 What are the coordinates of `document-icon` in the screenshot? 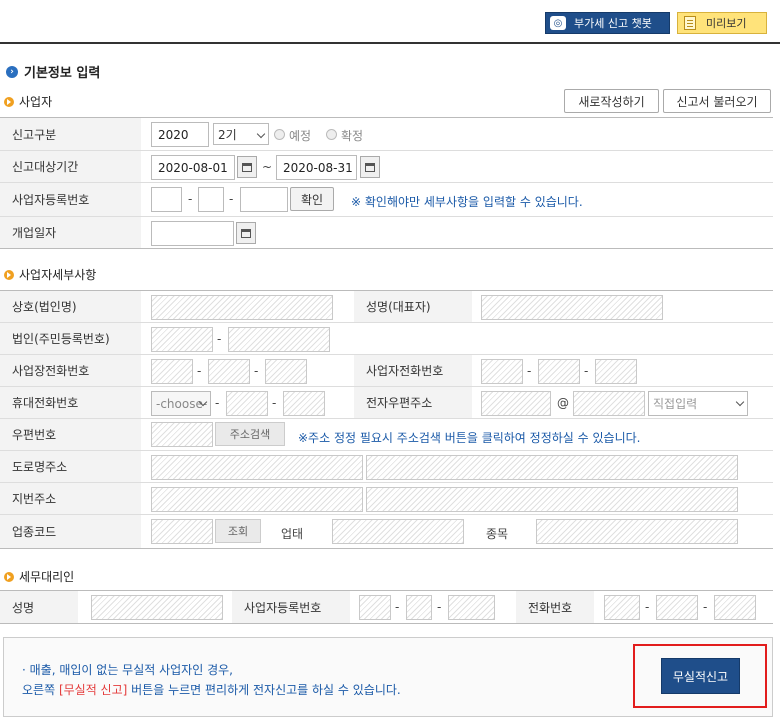 It's located at (690, 23).